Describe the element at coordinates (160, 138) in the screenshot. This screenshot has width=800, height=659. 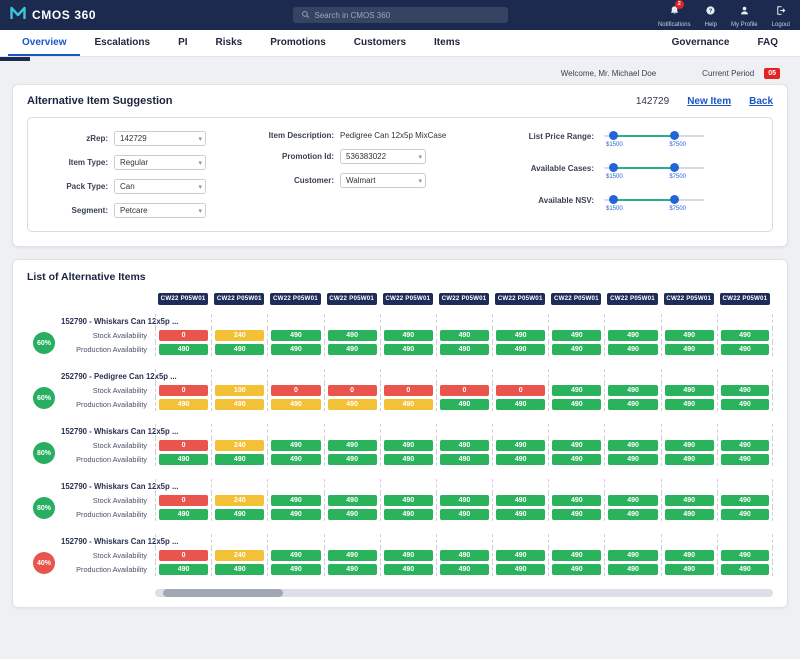
I see `zrep-select: 142729 ▾` at that location.